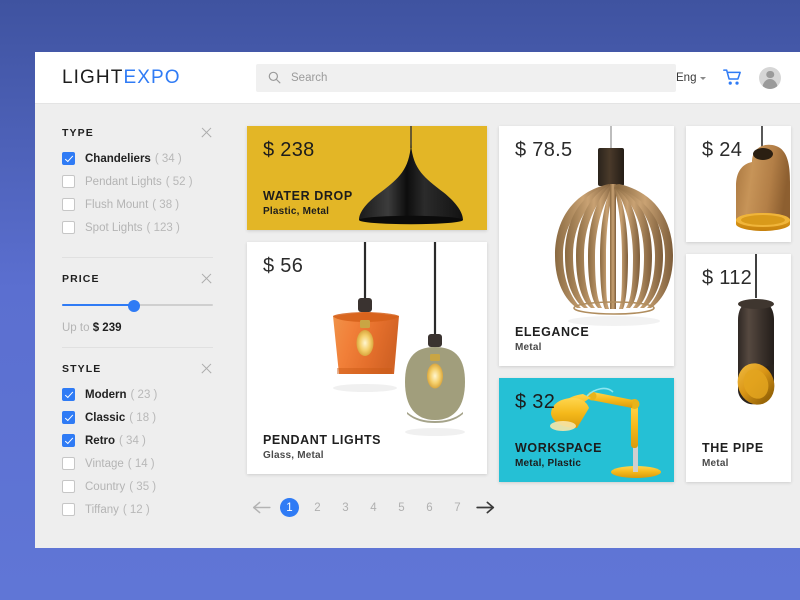 The image size is (800, 600). Describe the element at coordinates (289, 507) in the screenshot. I see `pagination-page-1: 1` at that location.